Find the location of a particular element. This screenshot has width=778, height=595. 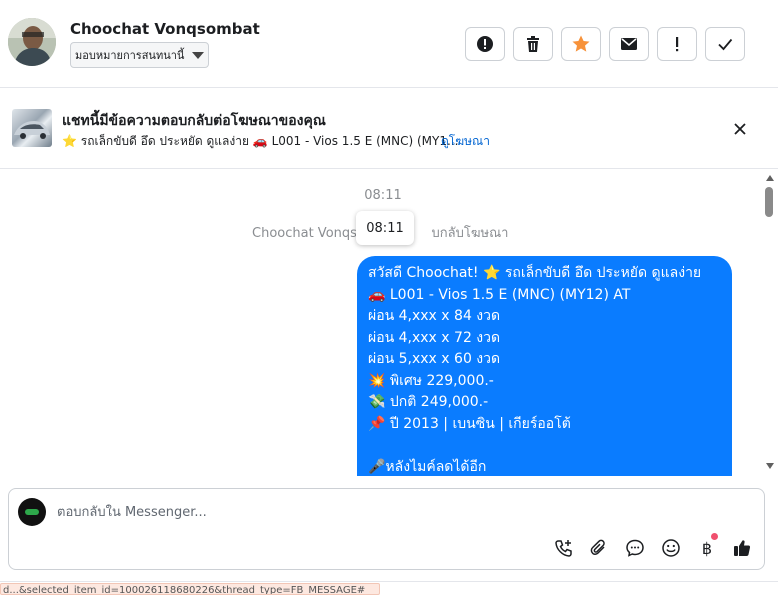

conversation-scrollbar is located at coordinates (770, 324).